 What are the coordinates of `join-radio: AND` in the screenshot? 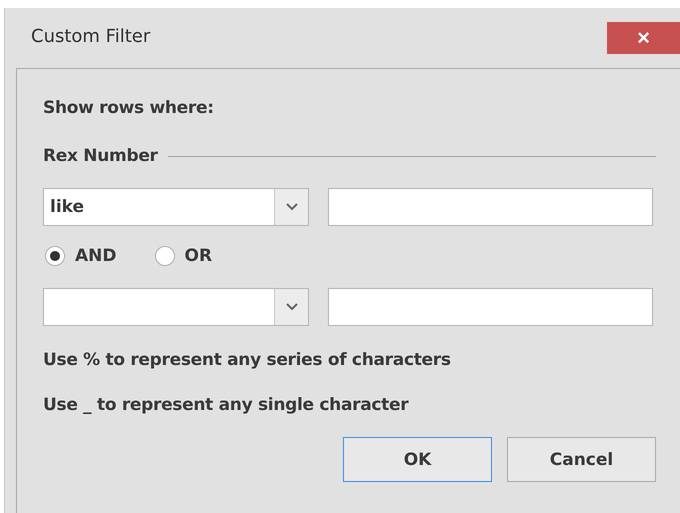 It's located at (80, 256).